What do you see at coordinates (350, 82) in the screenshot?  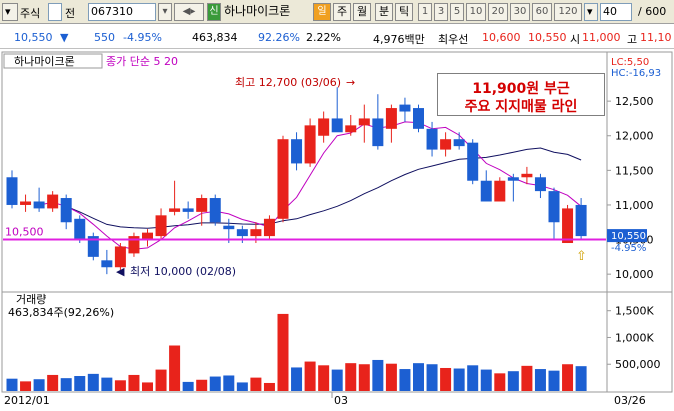 I see `high-arrow-icon: →` at bounding box center [350, 82].